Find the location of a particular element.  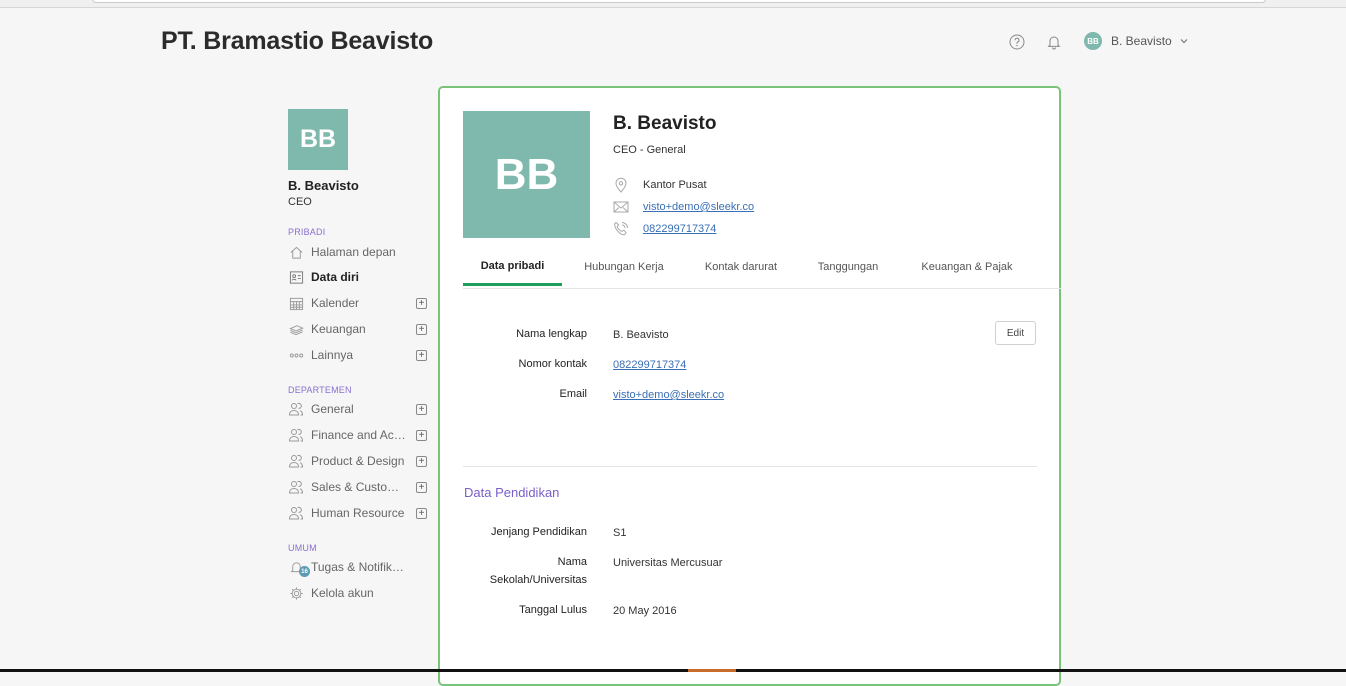

sidebar-item-product-design: Product & Design + is located at coordinates (359, 461).